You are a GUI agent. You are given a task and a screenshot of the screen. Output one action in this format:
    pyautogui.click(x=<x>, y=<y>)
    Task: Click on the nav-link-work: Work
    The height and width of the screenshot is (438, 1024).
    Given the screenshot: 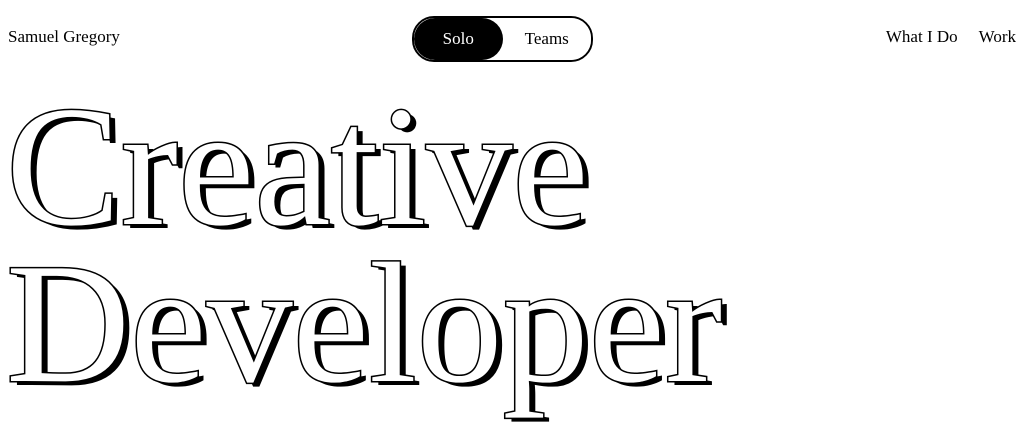 What is the action you would take?
    pyautogui.click(x=997, y=37)
    